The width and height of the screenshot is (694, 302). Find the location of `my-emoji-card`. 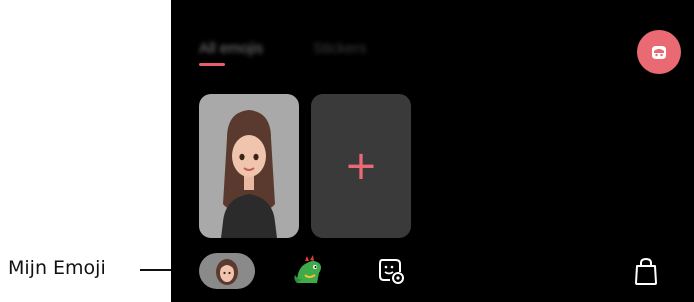

my-emoji-card is located at coordinates (249, 166).